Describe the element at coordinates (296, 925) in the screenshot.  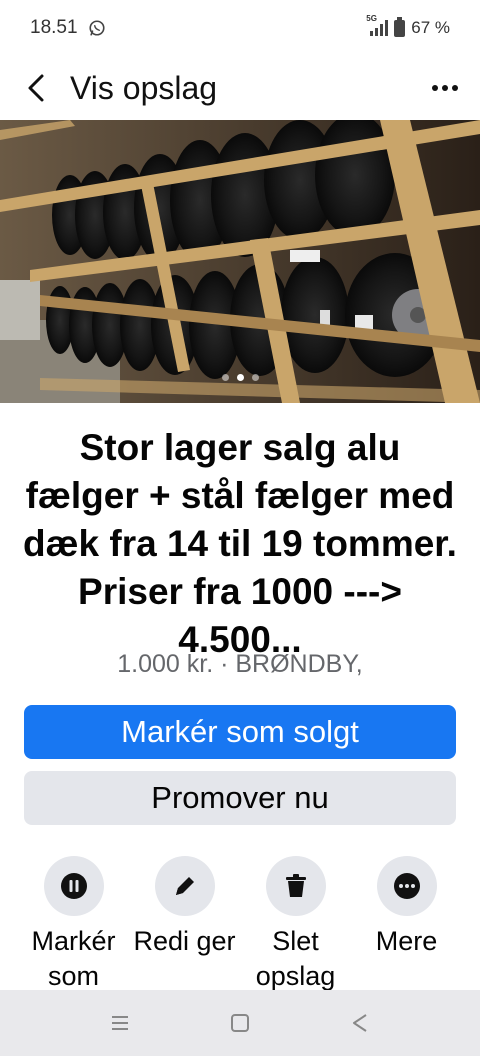
I see `action-delete: Slet opslag` at that location.